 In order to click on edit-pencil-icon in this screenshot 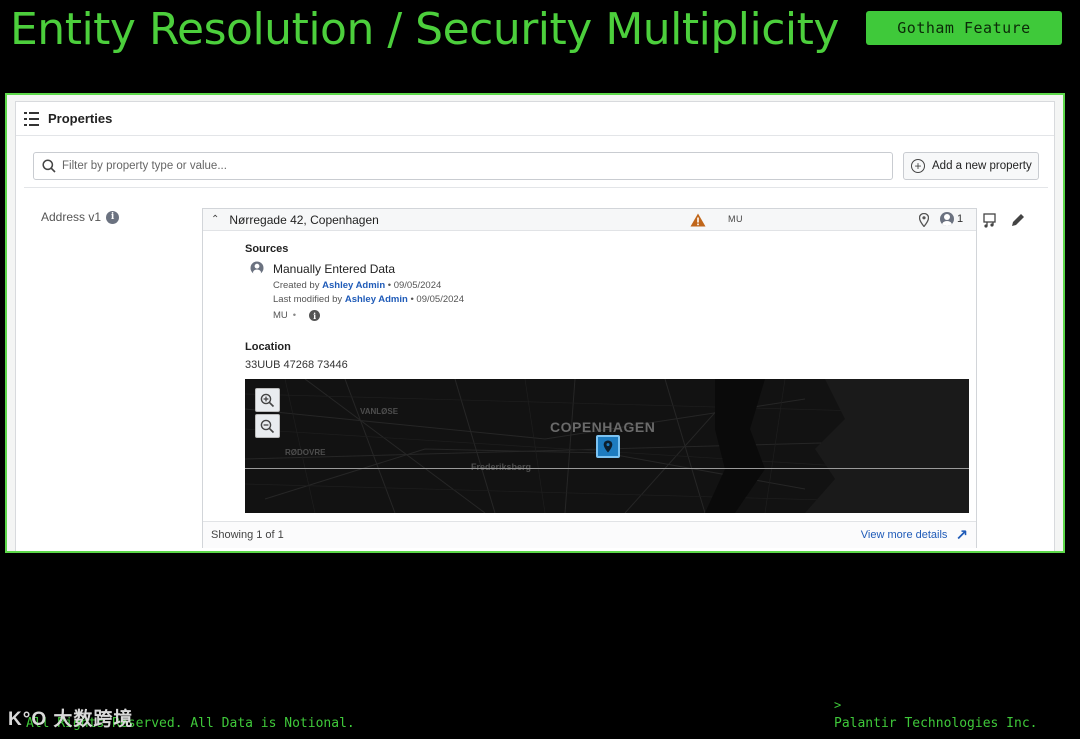, I will do `click(1018, 220)`.